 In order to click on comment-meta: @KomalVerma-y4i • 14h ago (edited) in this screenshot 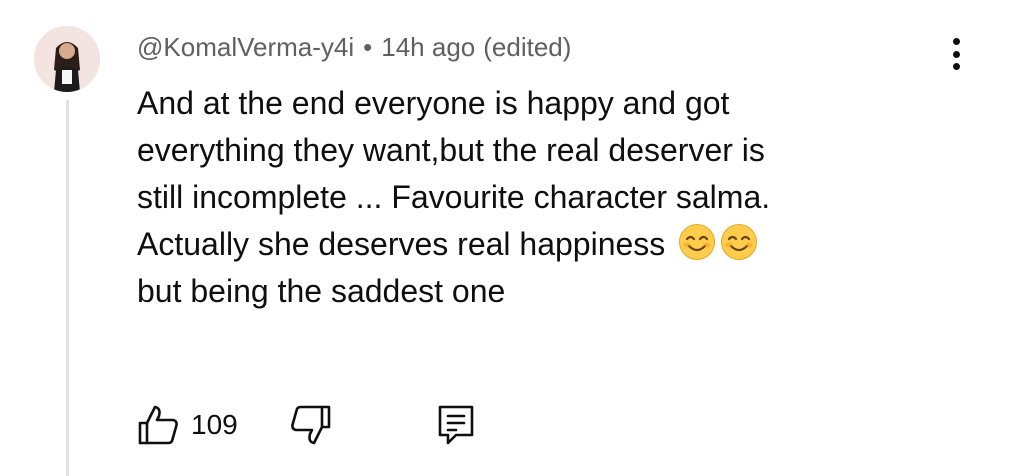, I will do `click(354, 47)`.